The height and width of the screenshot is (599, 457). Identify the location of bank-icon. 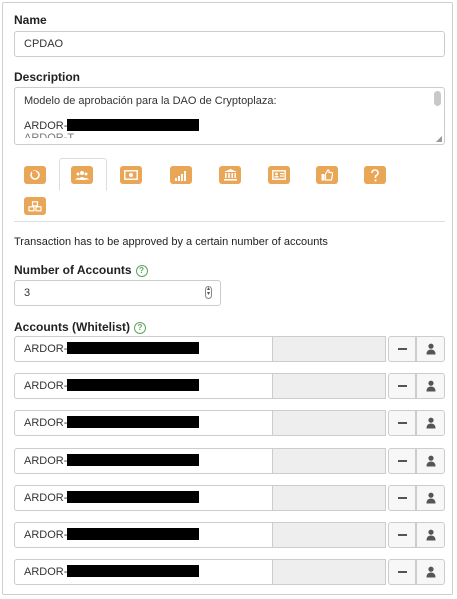
(230, 175).